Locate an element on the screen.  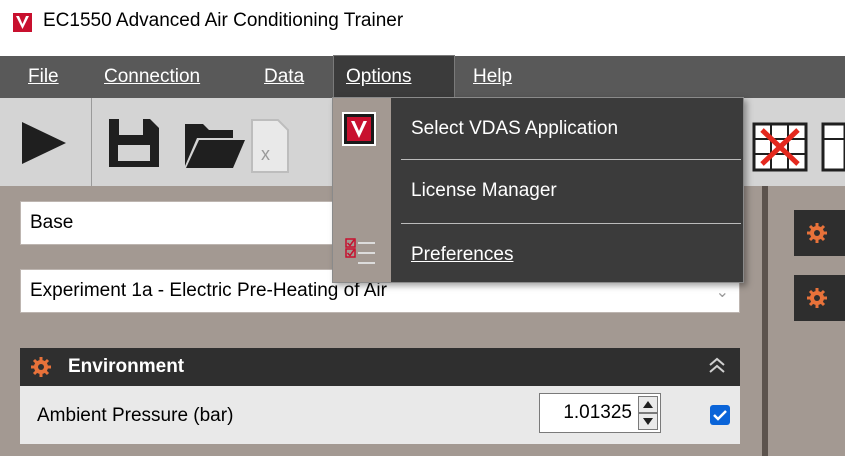
menu-connection: Connection is located at coordinates (152, 77).